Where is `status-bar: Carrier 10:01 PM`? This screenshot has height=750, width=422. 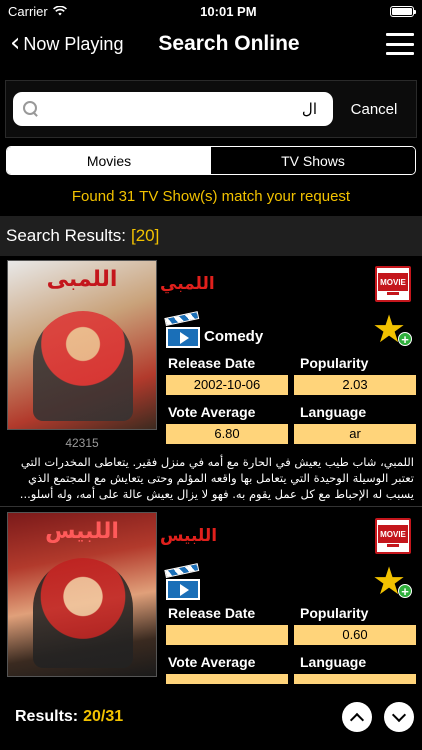
status-bar: Carrier 10:01 PM is located at coordinates (211, 11).